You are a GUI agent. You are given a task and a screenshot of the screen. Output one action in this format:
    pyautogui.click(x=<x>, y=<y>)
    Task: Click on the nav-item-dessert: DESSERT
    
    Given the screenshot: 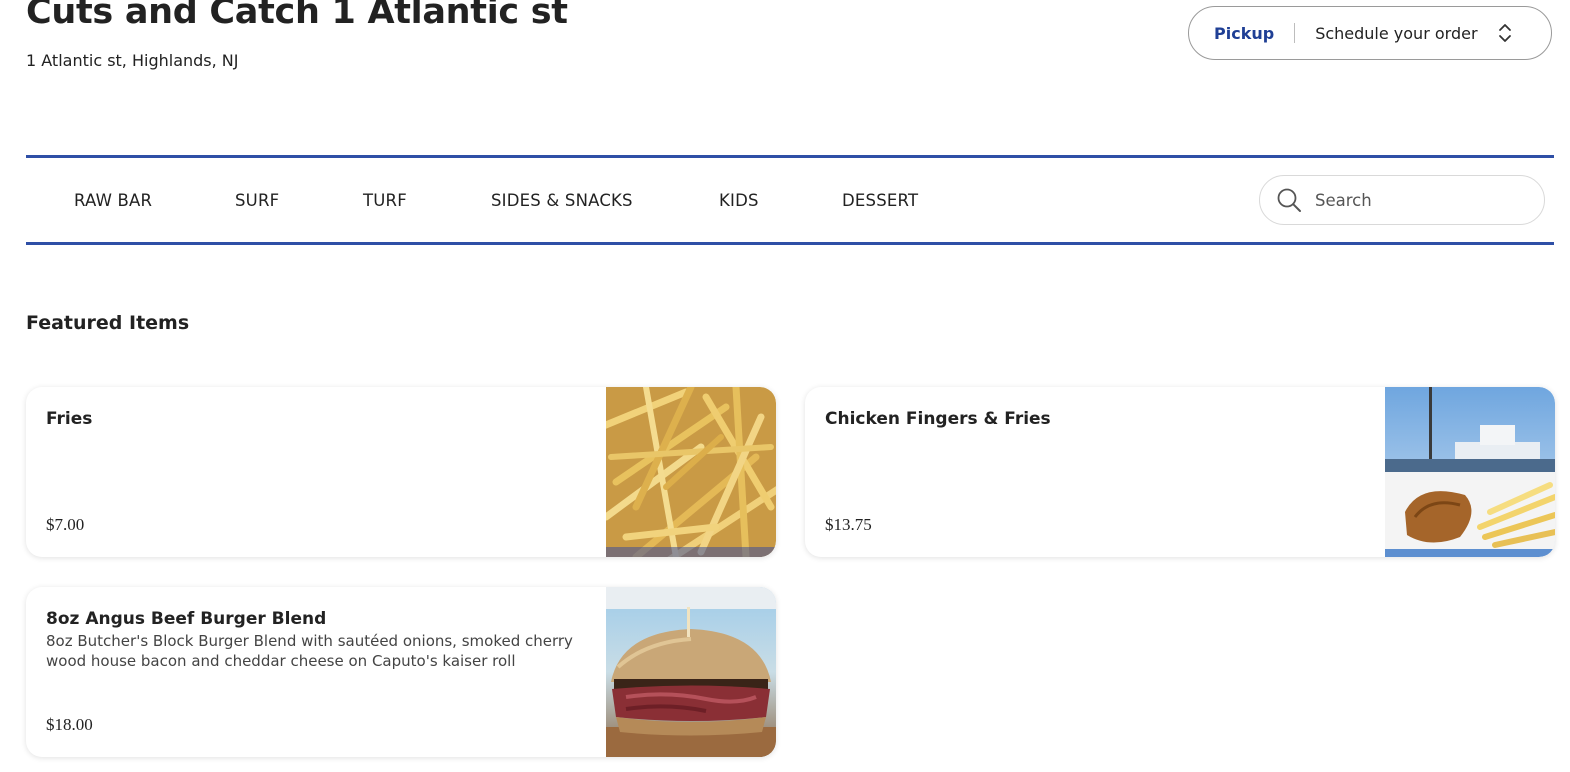 What is the action you would take?
    pyautogui.click(x=880, y=200)
    